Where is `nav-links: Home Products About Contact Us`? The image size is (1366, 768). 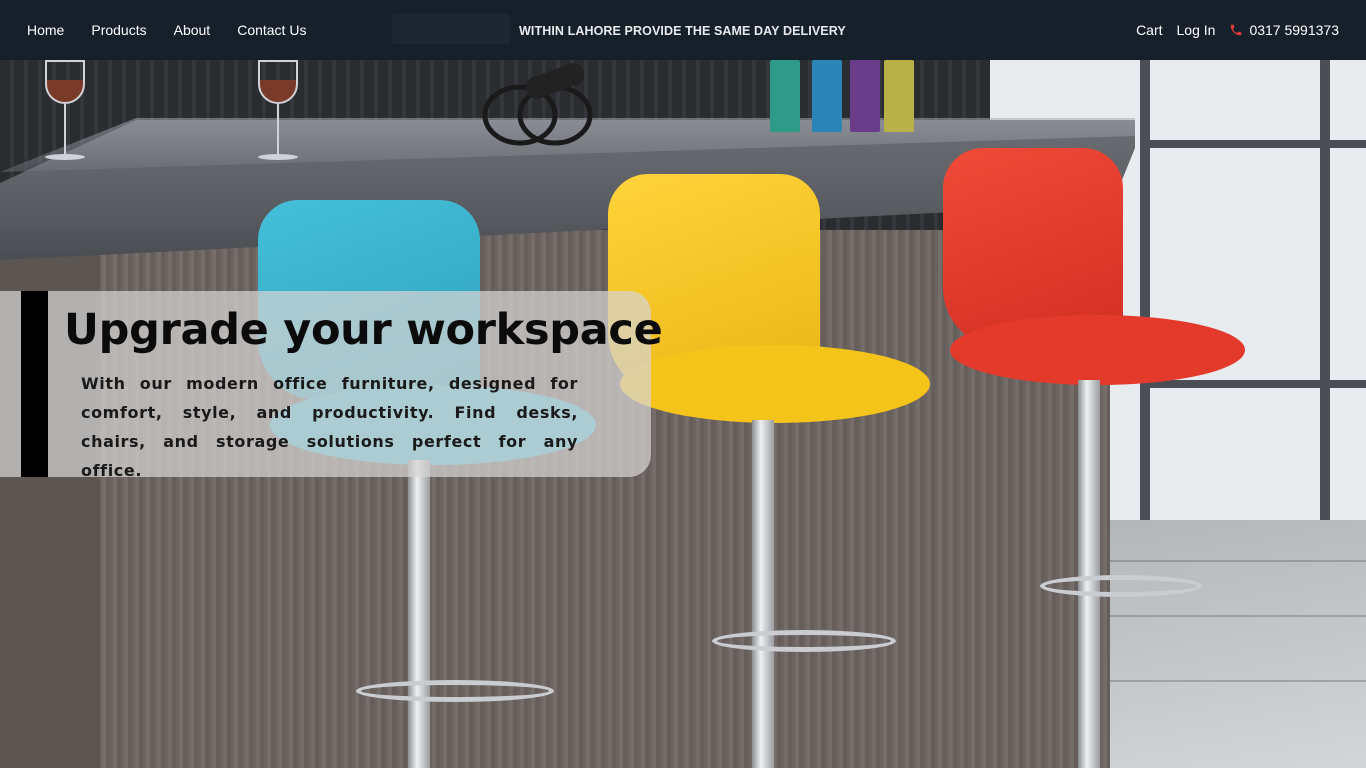
nav-links: Home Products About Contact Us is located at coordinates (166, 30).